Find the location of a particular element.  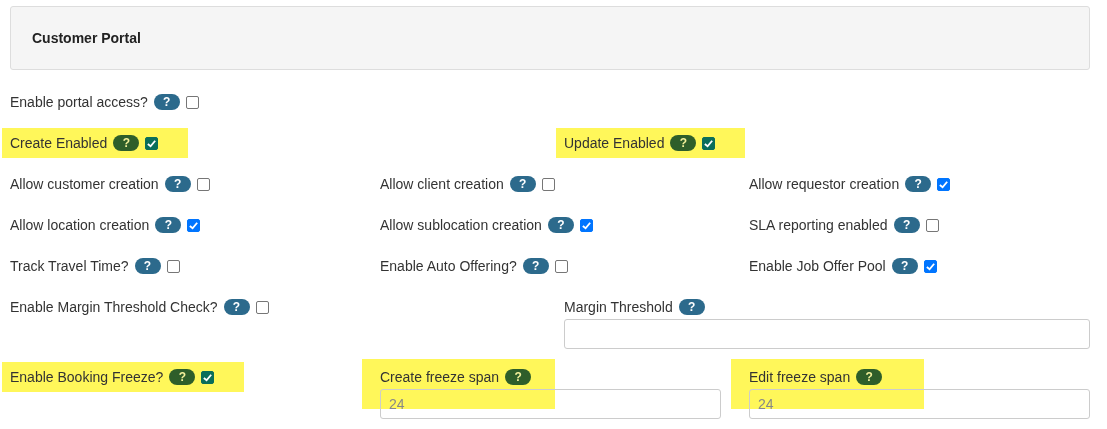

option-label: Enable Booking Freeze? is located at coordinates (87, 377).